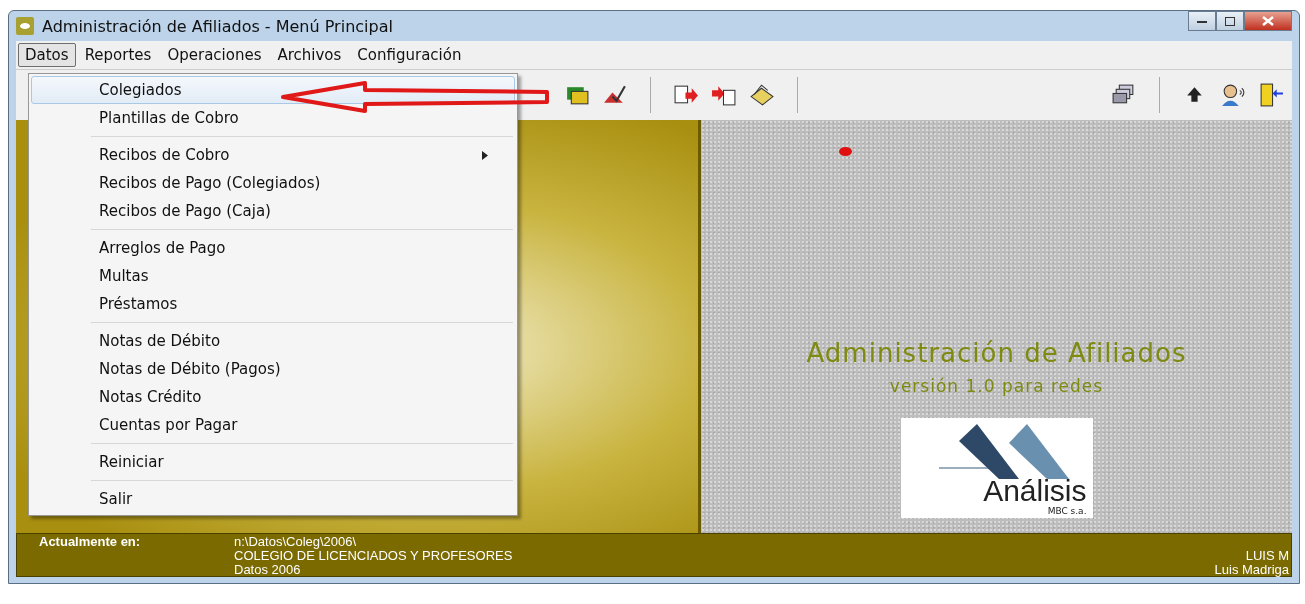 Image resolution: width=1305 pixels, height=604 pixels. I want to click on exit-door-icon, so click(1271, 95).